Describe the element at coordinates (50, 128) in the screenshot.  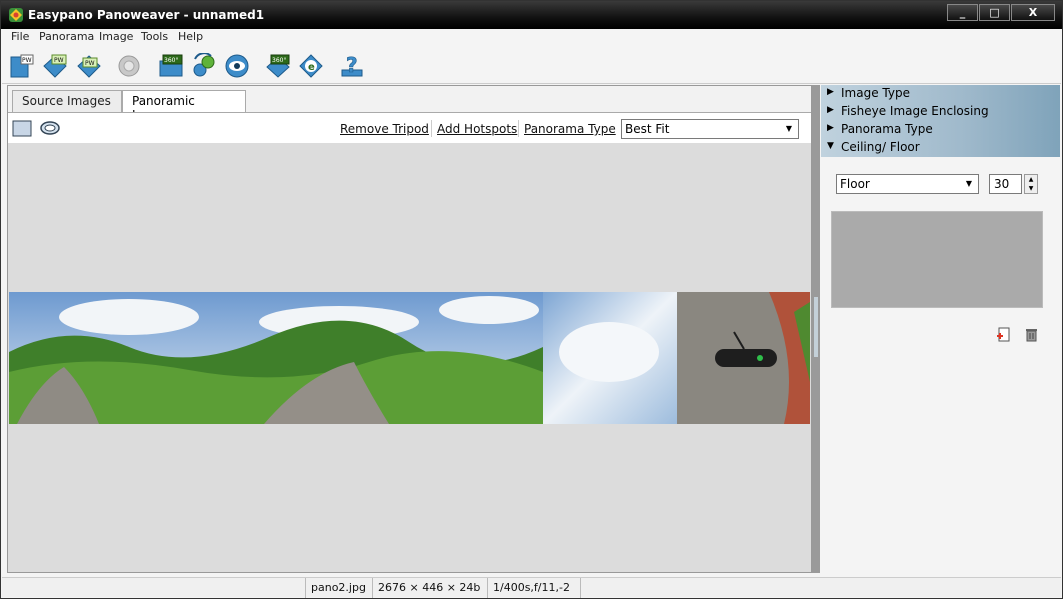
I see `ring-view-icon` at that location.